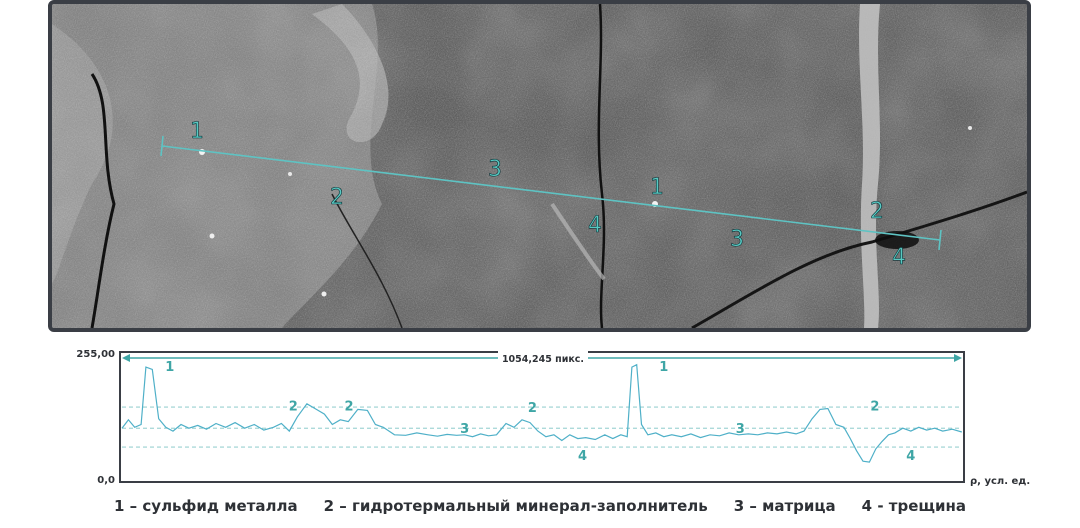 The width and height of the screenshot is (1080, 528). What do you see at coordinates (543, 359) in the screenshot?
I see `span-label: 1054,245 пикс.` at bounding box center [543, 359].